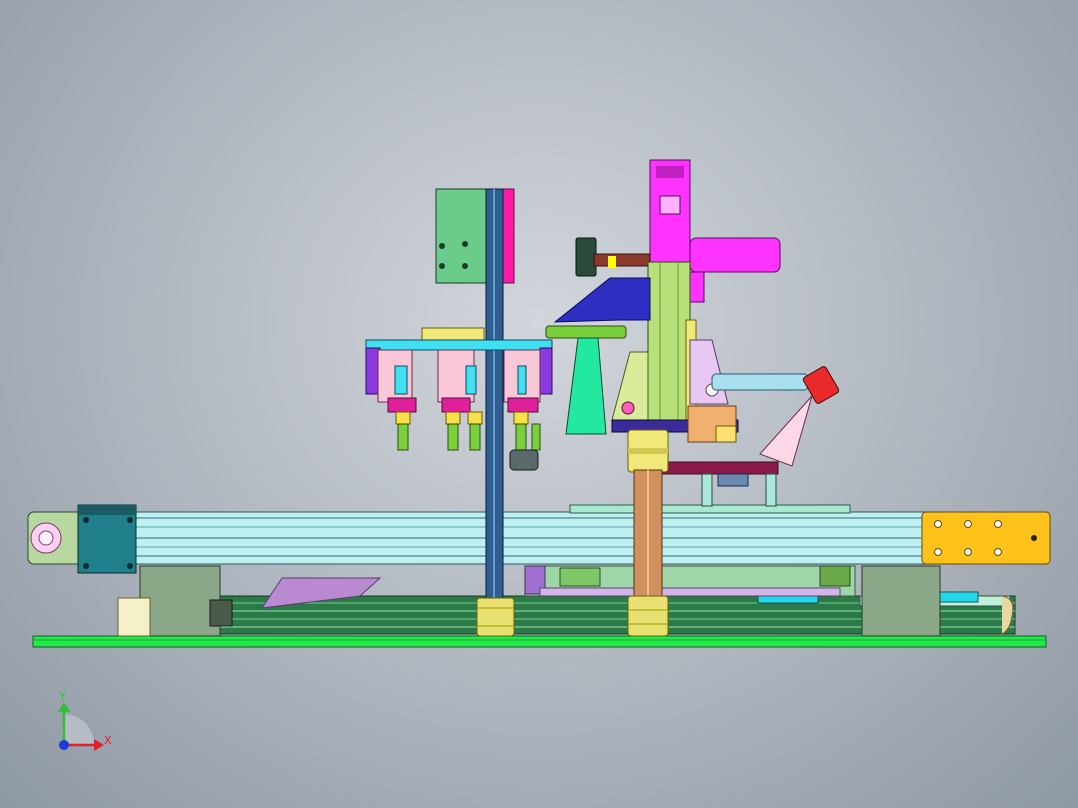 The height and width of the screenshot is (808, 1078). Describe the element at coordinates (539, 641) in the screenshot. I see `base-plate` at that location.